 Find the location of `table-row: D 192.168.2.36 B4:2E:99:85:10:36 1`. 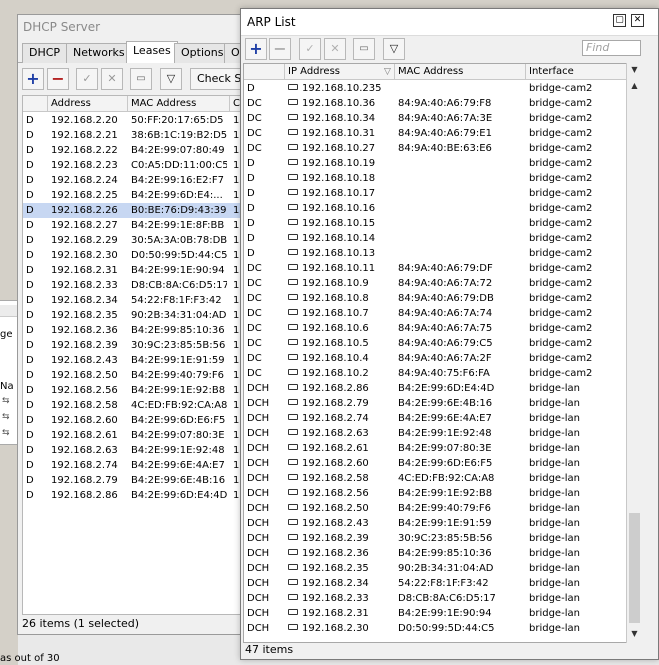

table-row: D 192.168.2.36 B4:2E:99:85:10:36 1 is located at coordinates (145, 330).